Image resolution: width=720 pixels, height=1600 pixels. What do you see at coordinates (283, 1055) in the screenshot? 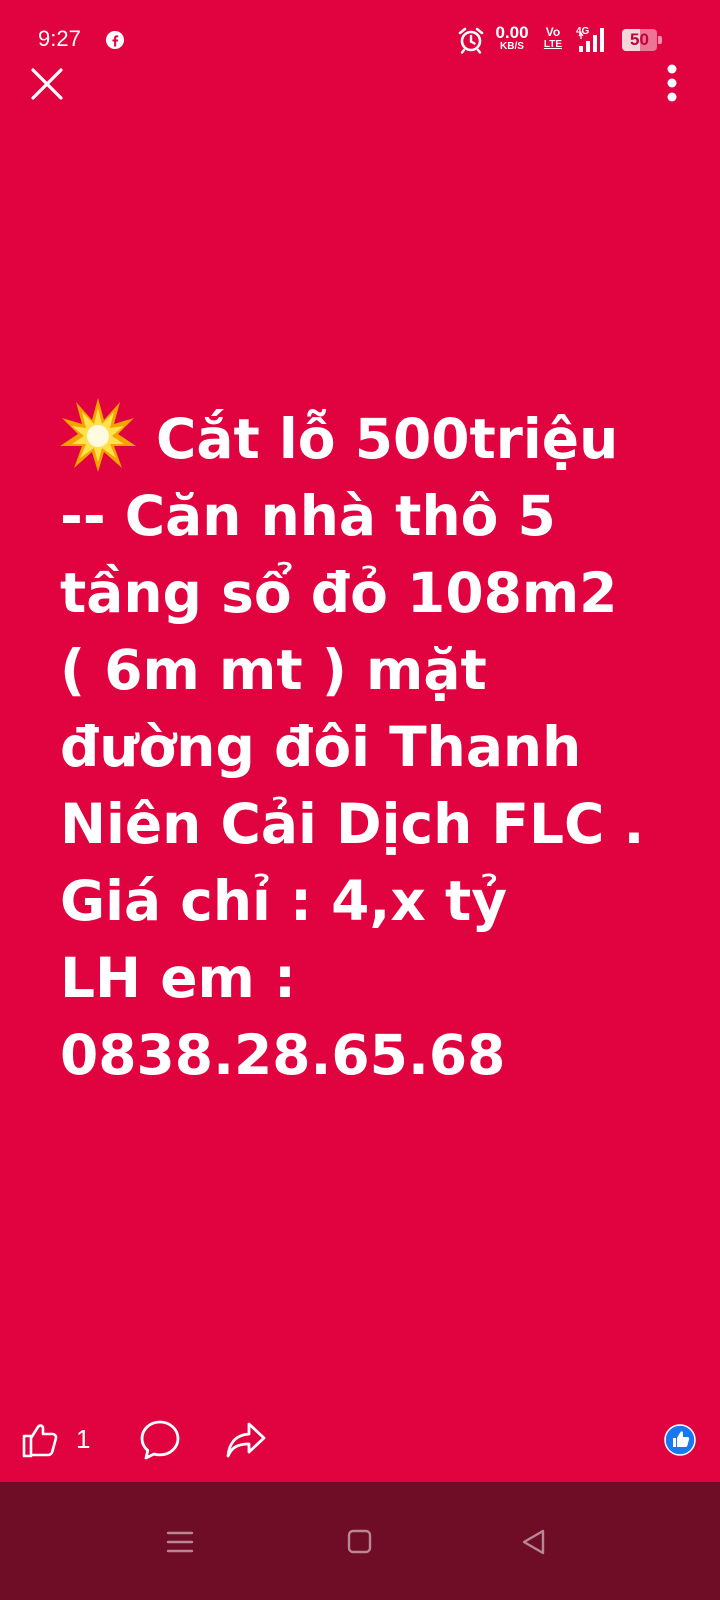
I see `post-phone-number: 0838.28.65.68` at bounding box center [283, 1055].